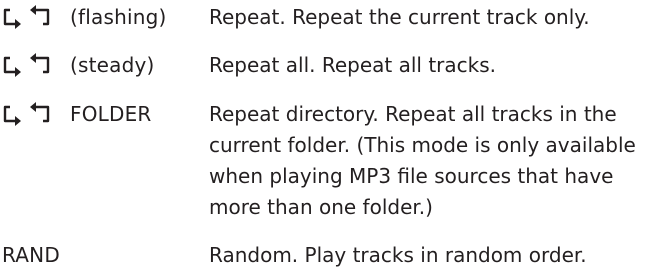 This screenshot has height=277, width=665. I want to click on mode-text: (steady), so click(112, 65).